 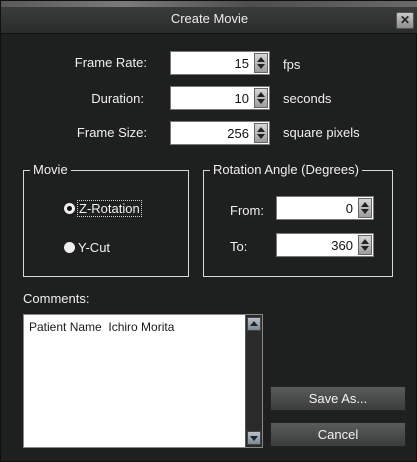 I want to click on scroll-up-button, so click(x=254, y=324).